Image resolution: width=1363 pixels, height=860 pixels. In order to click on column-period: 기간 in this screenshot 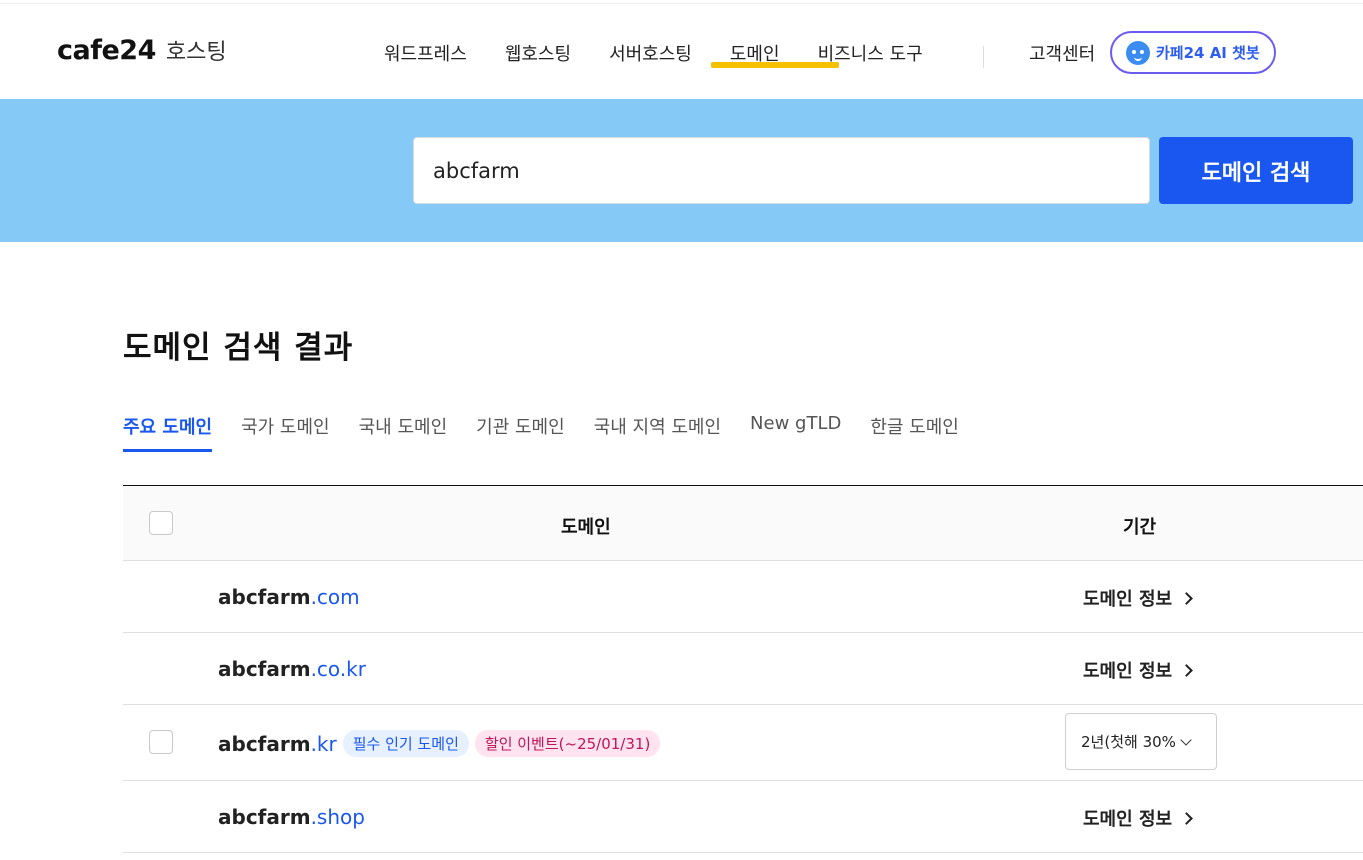, I will do `click(1140, 527)`.